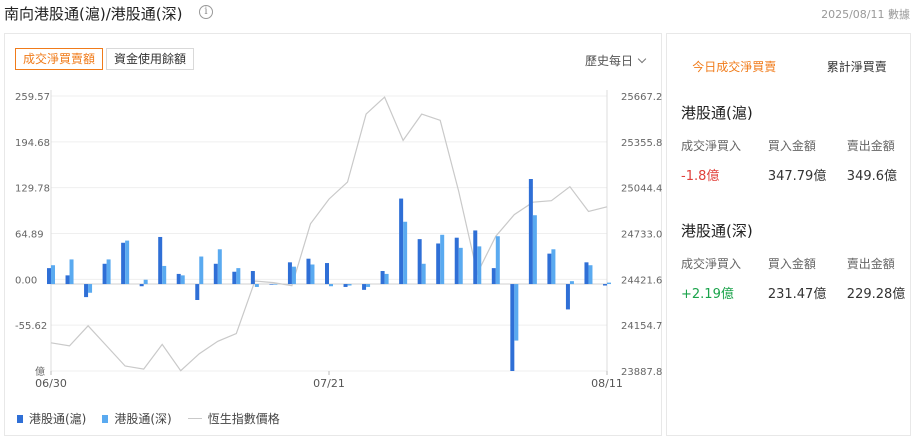 The width and height of the screenshot is (915, 439). I want to click on data-date-note: 2025/08/11 數據, so click(865, 14).